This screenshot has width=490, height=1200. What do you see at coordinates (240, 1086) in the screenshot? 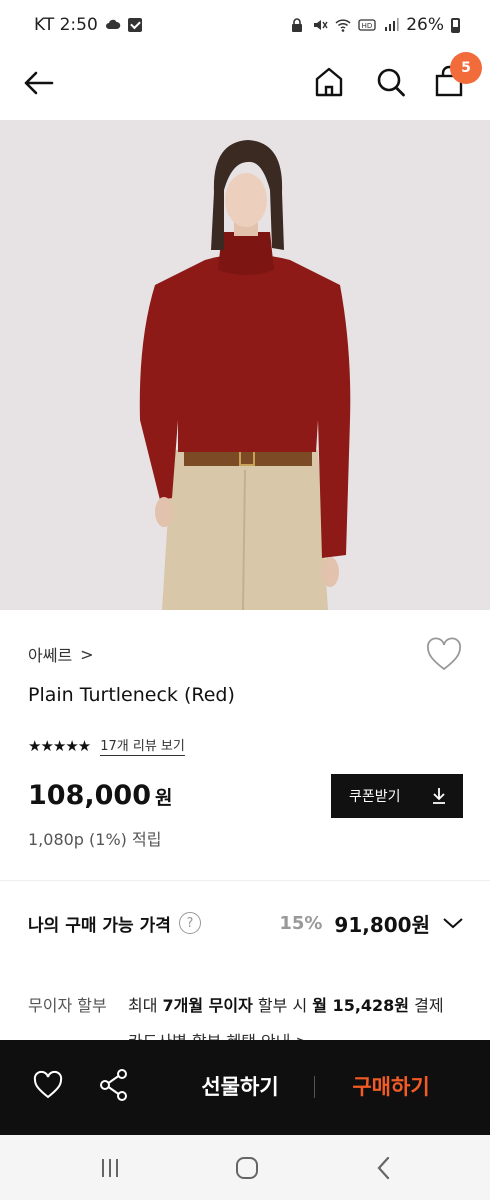
I see `gift-button: 선물하기` at bounding box center [240, 1086].